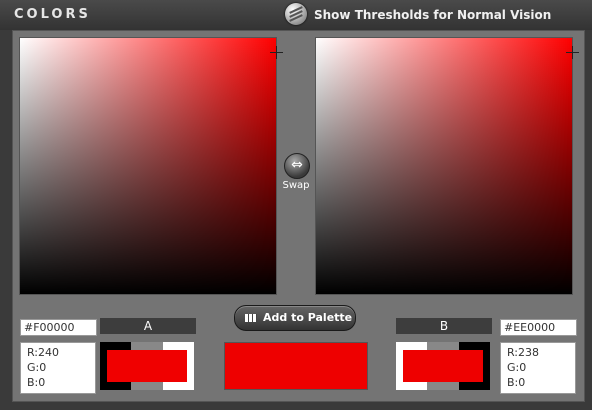  Describe the element at coordinates (36, 382) in the screenshot. I see `blue-value-a: B:0` at that location.